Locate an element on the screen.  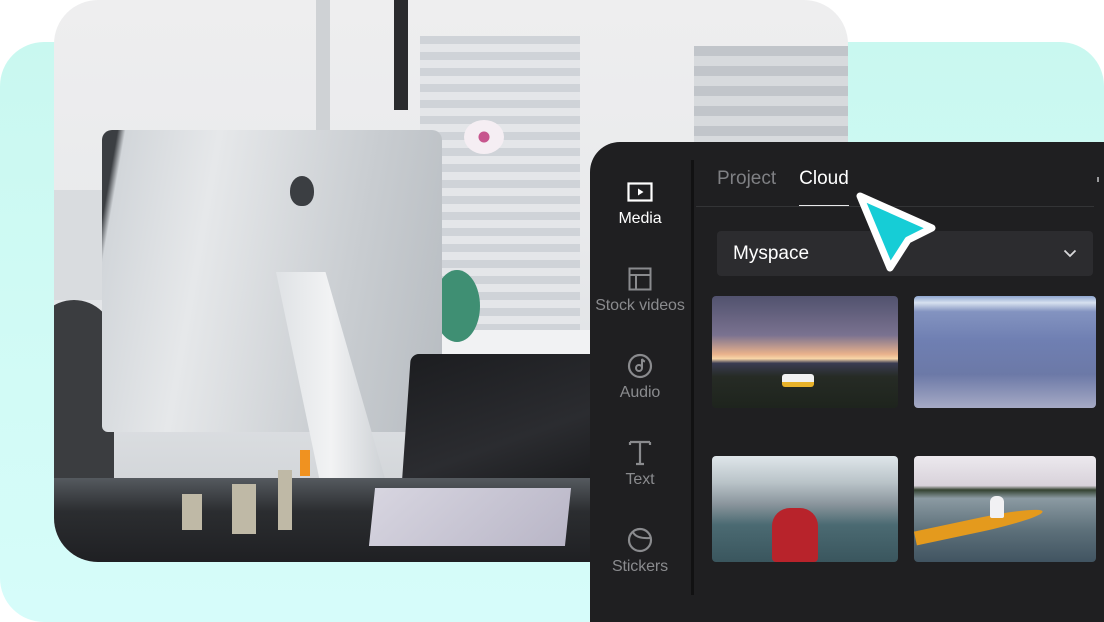
sidebar-item-stock-videos: Stock videos is located at coordinates (640, 290).